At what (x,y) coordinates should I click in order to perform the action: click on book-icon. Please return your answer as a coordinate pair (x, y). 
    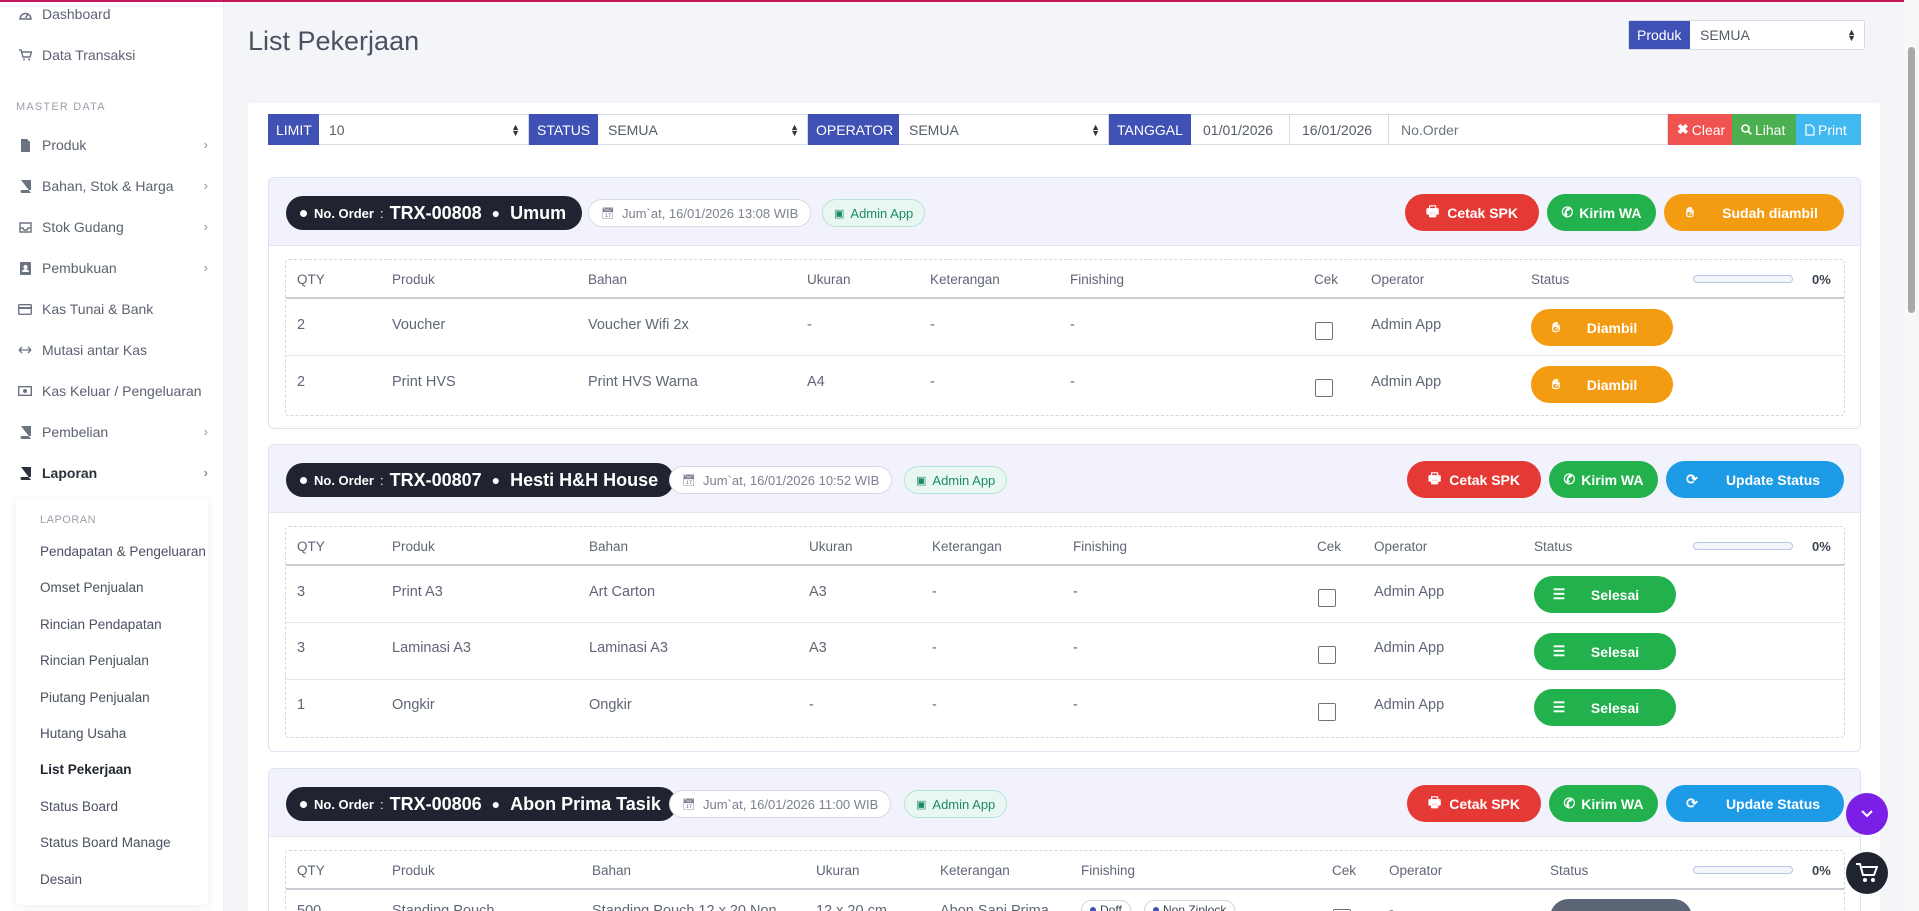
    Looking at the image, I should click on (25, 186).